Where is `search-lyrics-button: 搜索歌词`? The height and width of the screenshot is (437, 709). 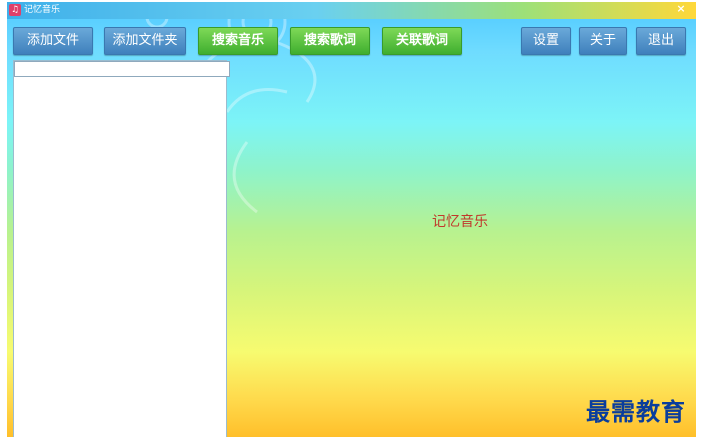 search-lyrics-button: 搜索歌词 is located at coordinates (330, 41).